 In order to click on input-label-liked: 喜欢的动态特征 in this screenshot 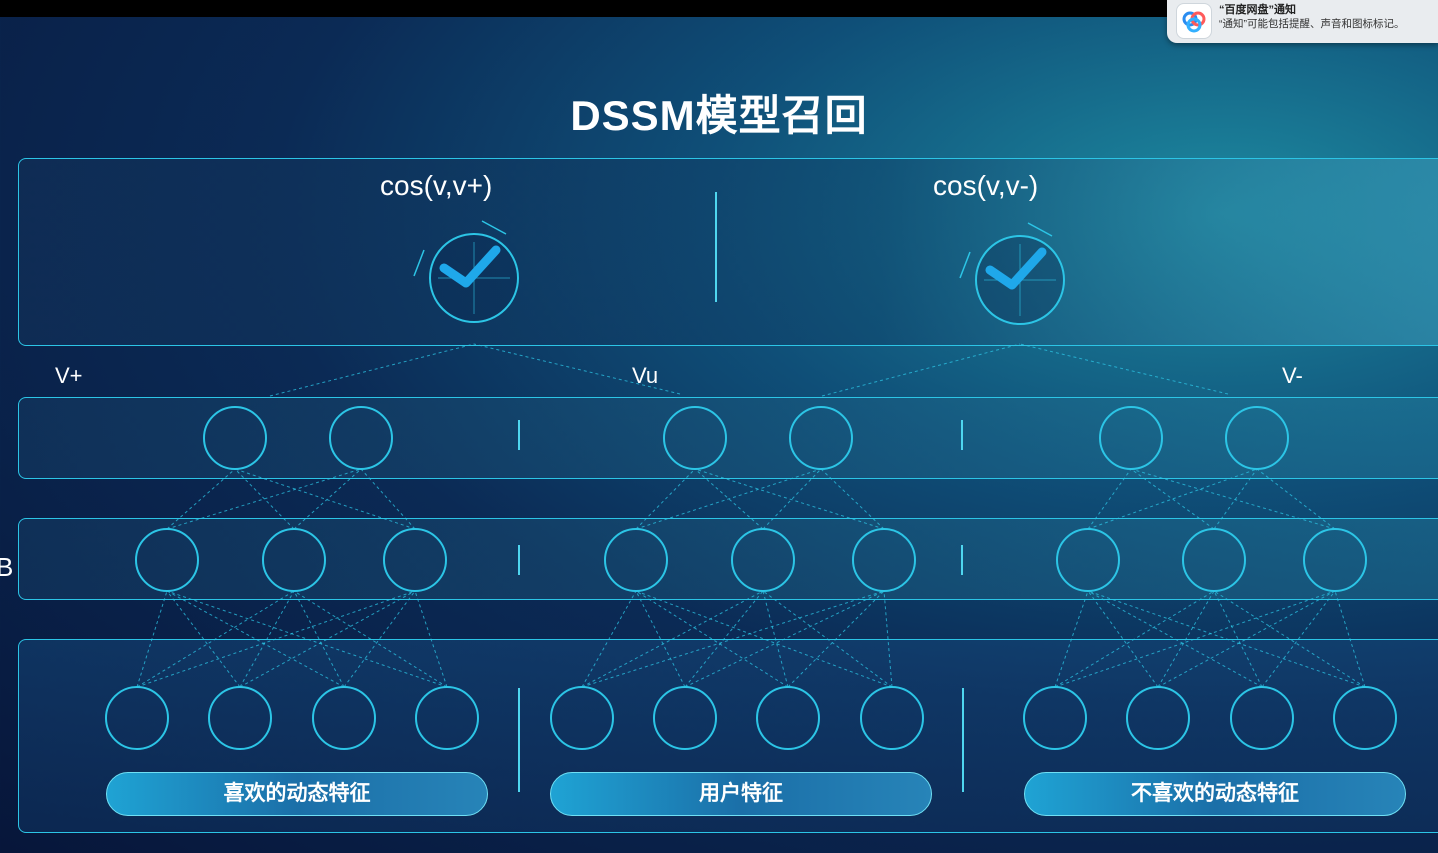, I will do `click(297, 794)`.